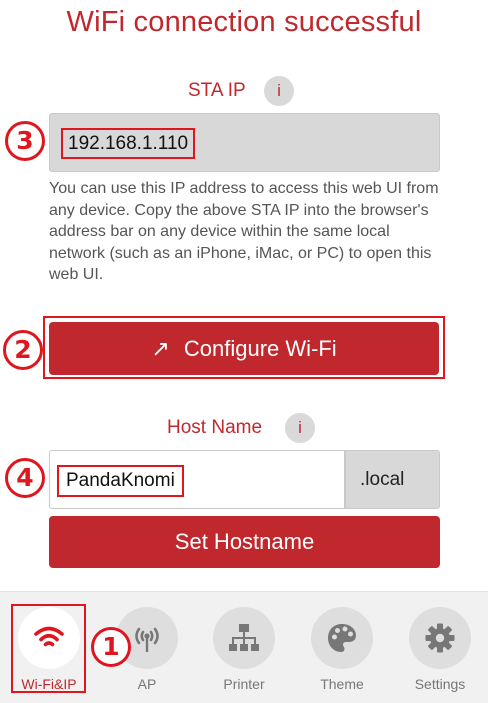 The height and width of the screenshot is (703, 488). What do you see at coordinates (25, 478) in the screenshot?
I see `callout-4: 4` at bounding box center [25, 478].